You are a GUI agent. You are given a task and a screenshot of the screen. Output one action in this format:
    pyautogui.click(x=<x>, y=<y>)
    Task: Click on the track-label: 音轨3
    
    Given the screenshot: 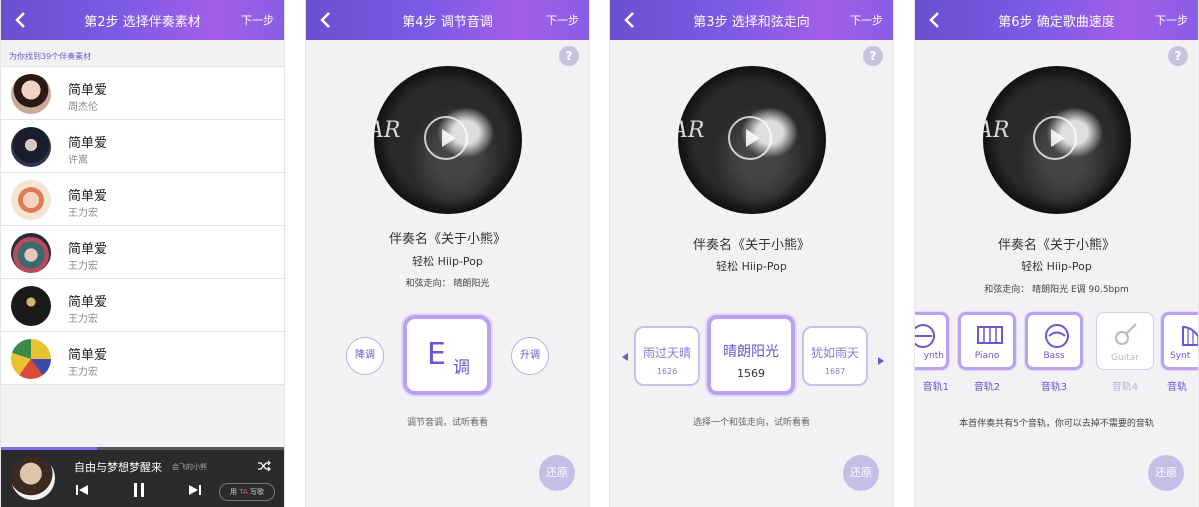 What is the action you would take?
    pyautogui.click(x=1054, y=387)
    